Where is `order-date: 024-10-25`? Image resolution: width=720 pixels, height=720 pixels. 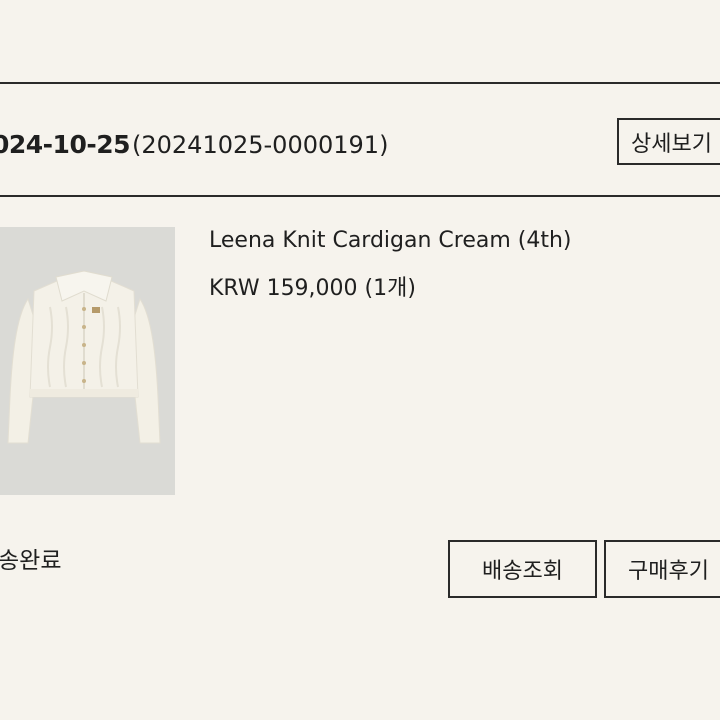
order-date: 024-10-25 is located at coordinates (65, 144).